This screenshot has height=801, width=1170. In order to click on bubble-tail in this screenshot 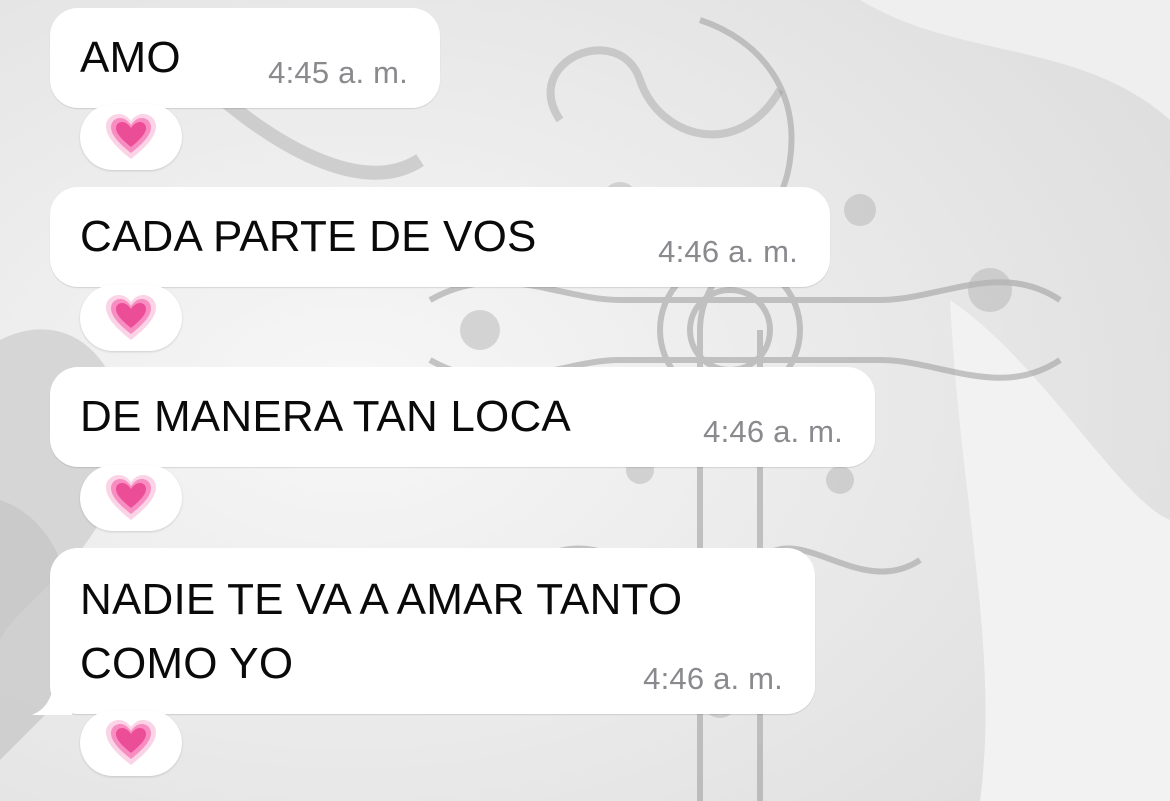, I will do `click(52, 695)`.